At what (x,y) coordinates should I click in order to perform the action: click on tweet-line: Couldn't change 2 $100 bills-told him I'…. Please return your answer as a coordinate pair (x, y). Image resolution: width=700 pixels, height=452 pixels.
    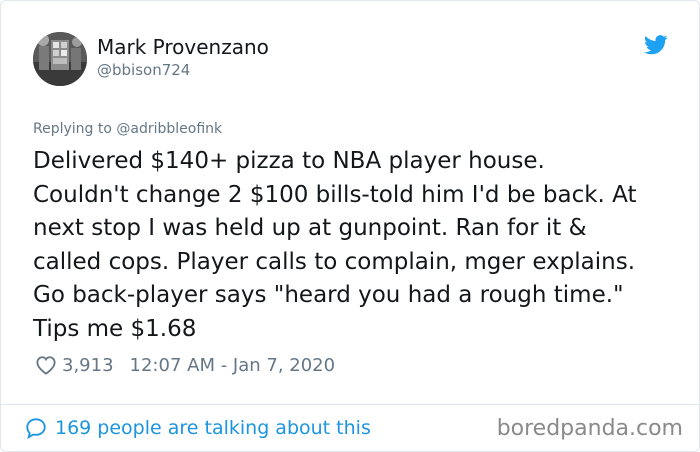
    Looking at the image, I should click on (335, 194).